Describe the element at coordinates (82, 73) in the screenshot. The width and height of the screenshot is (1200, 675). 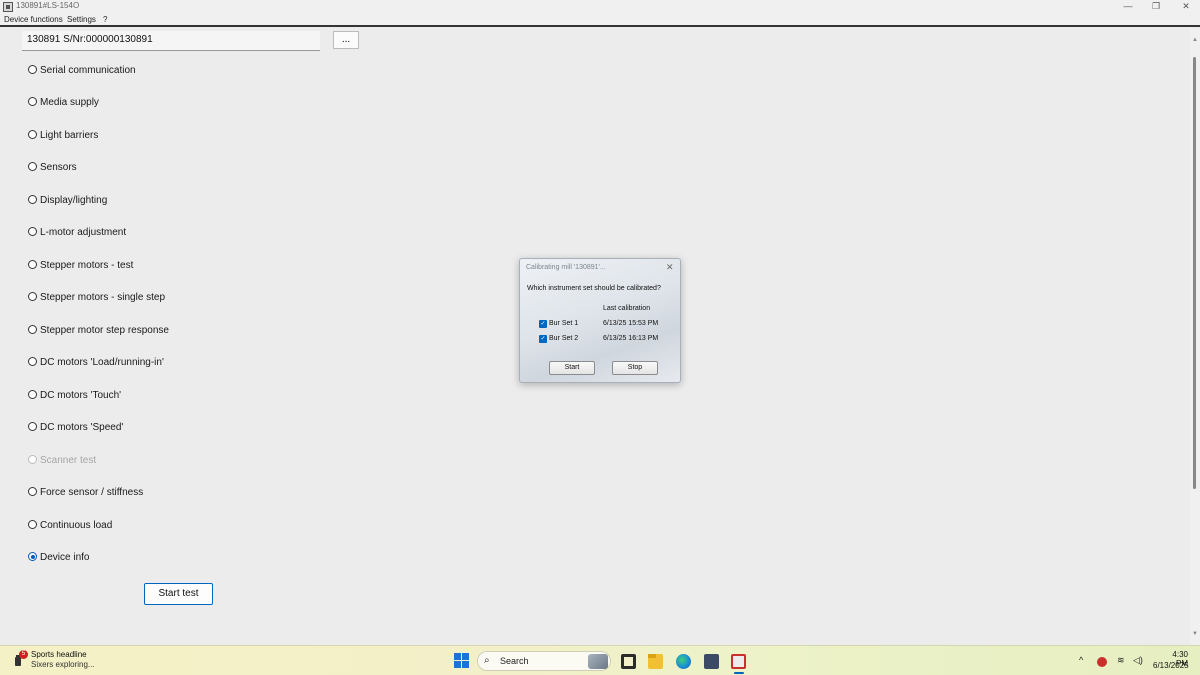
I see `radio-serial-communication: Serial communication` at that location.